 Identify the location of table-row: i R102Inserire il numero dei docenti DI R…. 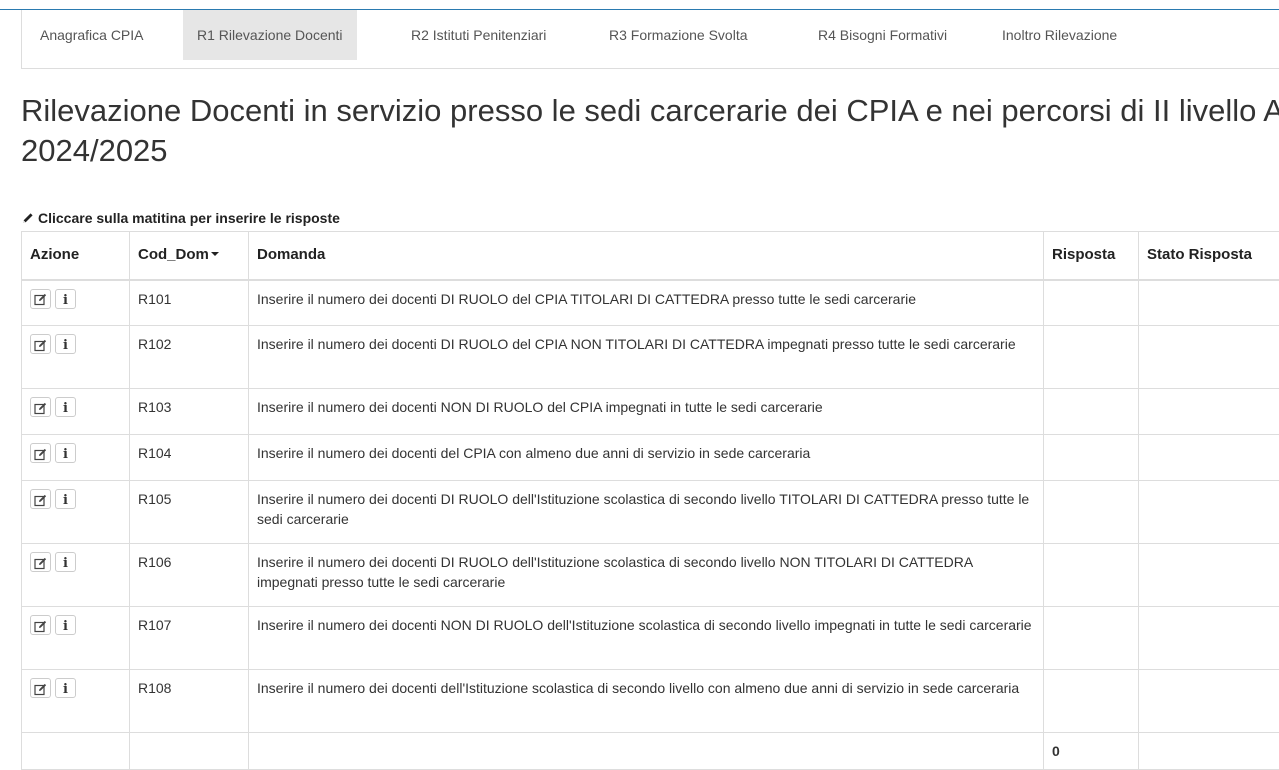
(650, 357).